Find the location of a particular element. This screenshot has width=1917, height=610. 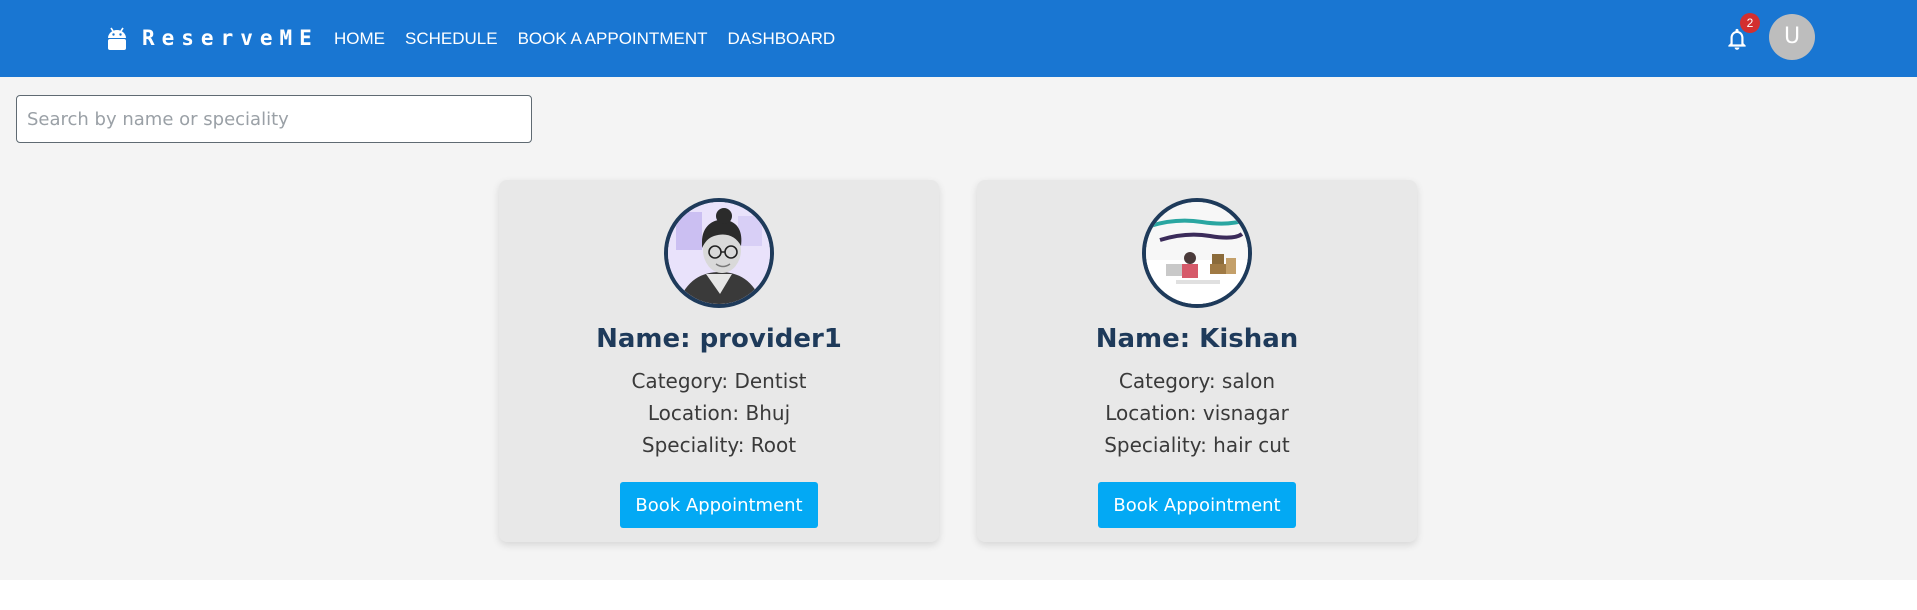

provider-speciality: Speciality: hair cut is located at coordinates (1197, 445).